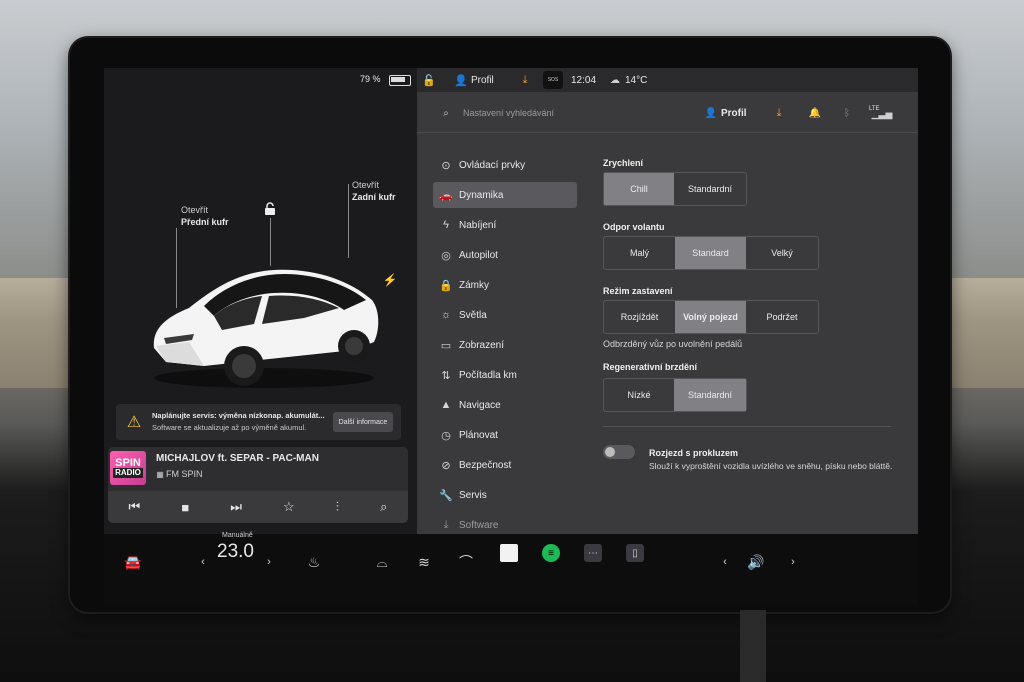  I want to click on lock-status-icon: 🔓, so click(429, 80).